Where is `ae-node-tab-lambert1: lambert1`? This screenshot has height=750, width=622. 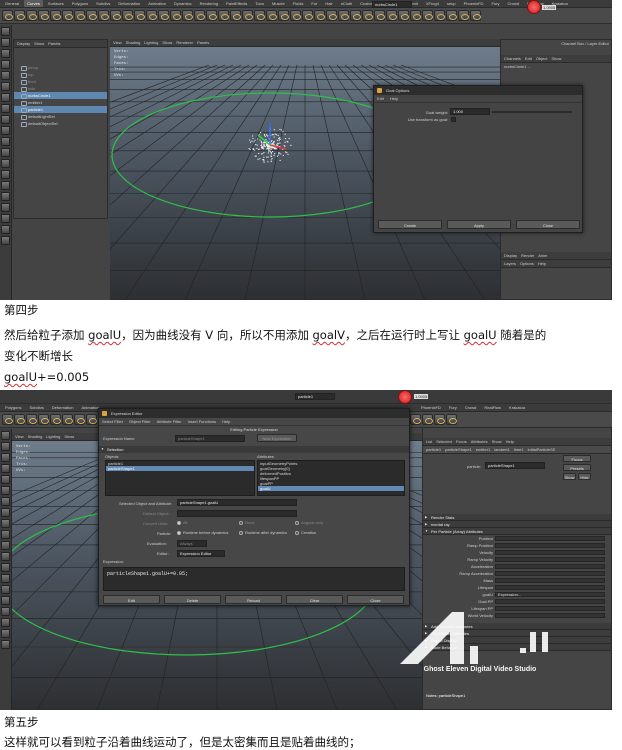
ae-node-tab-lambert1: lambert1 is located at coordinates (502, 449).